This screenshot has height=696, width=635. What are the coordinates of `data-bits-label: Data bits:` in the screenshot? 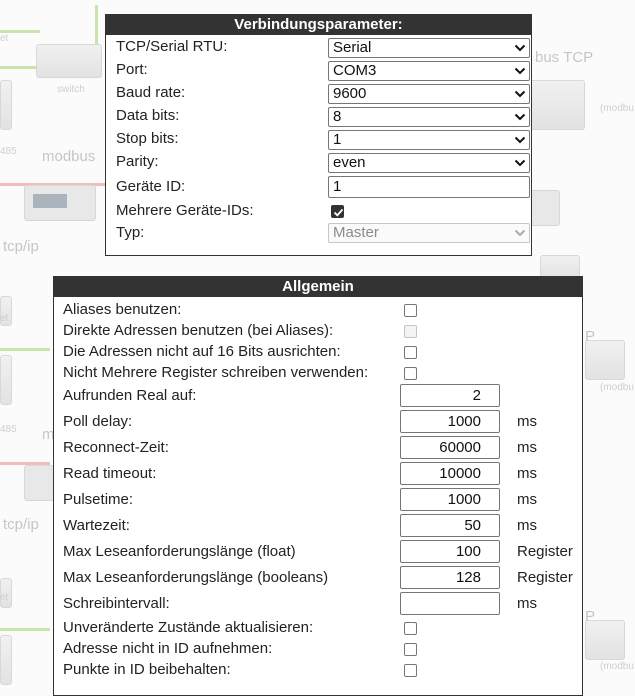 It's located at (148, 115).